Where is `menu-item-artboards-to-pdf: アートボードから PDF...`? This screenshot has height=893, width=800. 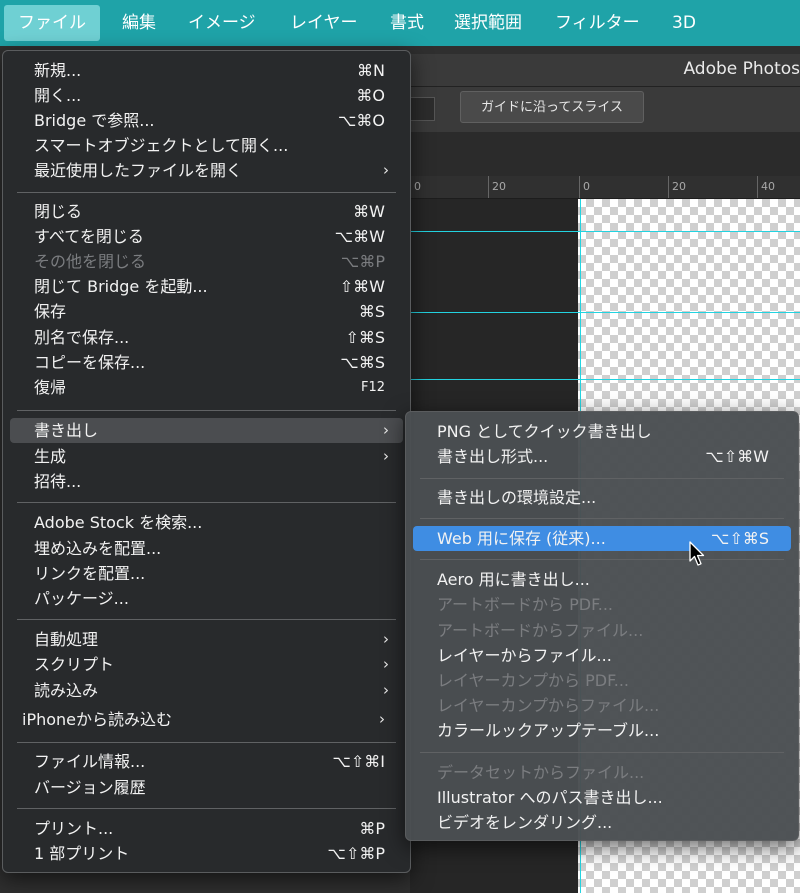
menu-item-artboards-to-pdf: アートボードから PDF... is located at coordinates (525, 604).